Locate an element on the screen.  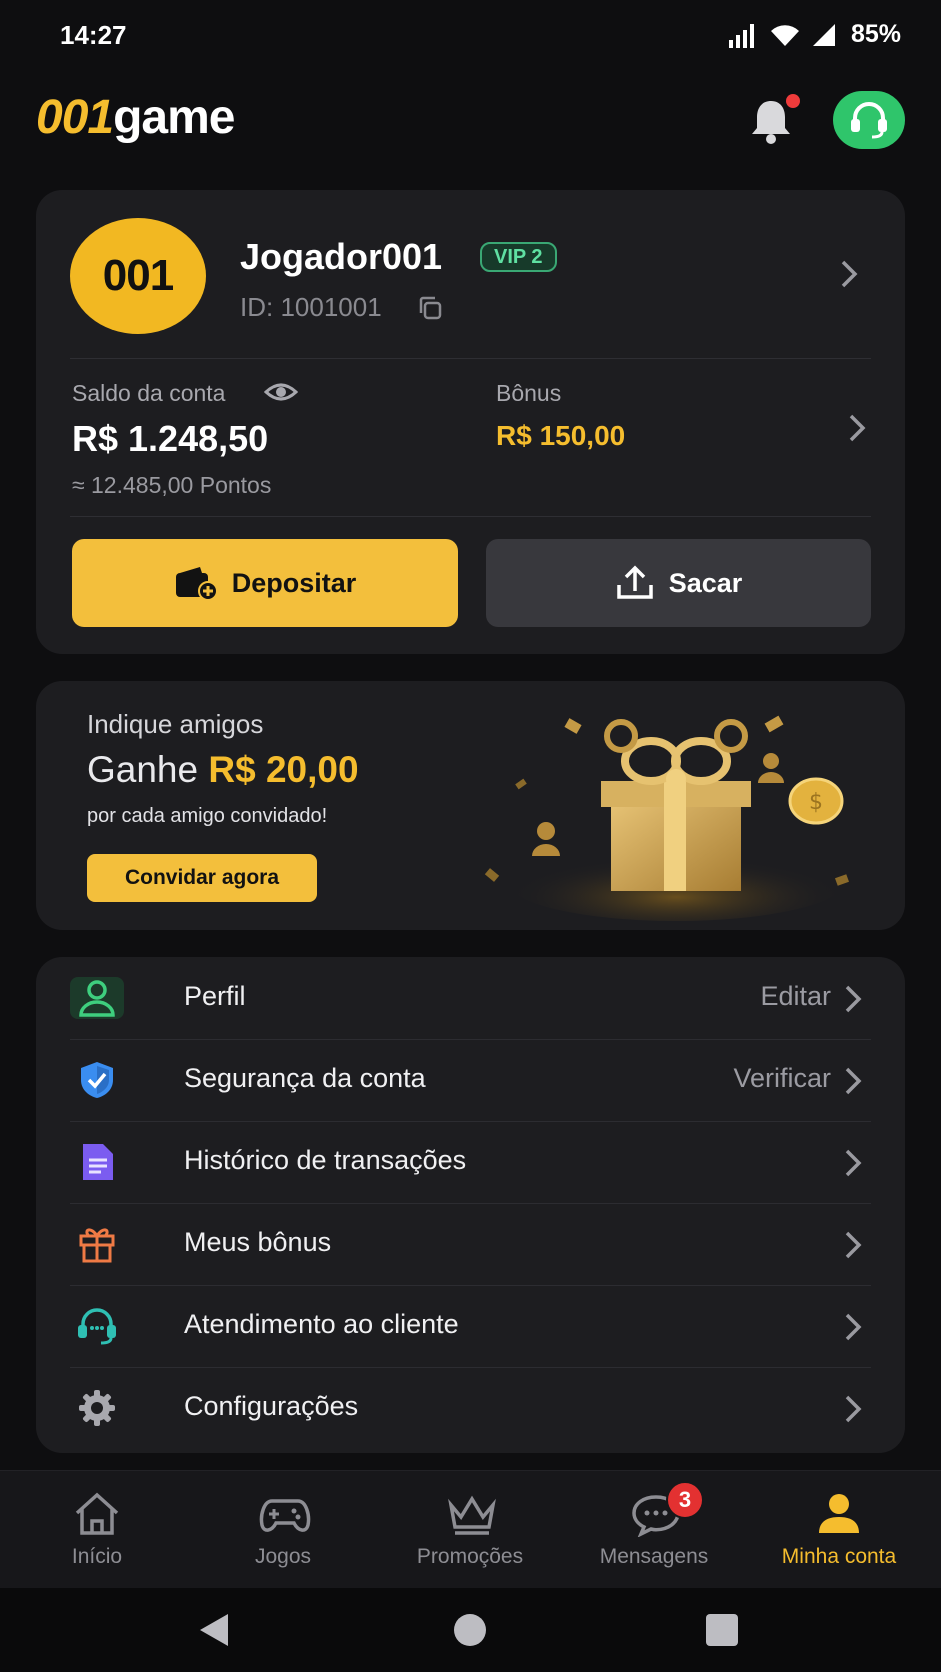
referral-headline-prefix: Ganhe is located at coordinates (148, 769).